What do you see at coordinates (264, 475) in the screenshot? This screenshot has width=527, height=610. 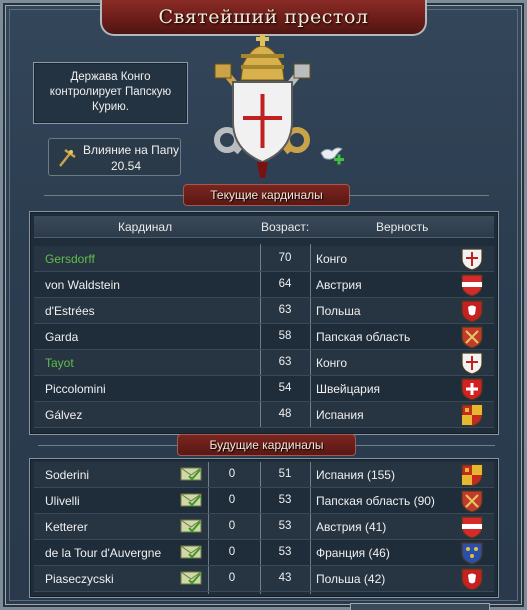 I see `future-cardinal-row: Soderini 0 51 Испания (155)` at bounding box center [264, 475].